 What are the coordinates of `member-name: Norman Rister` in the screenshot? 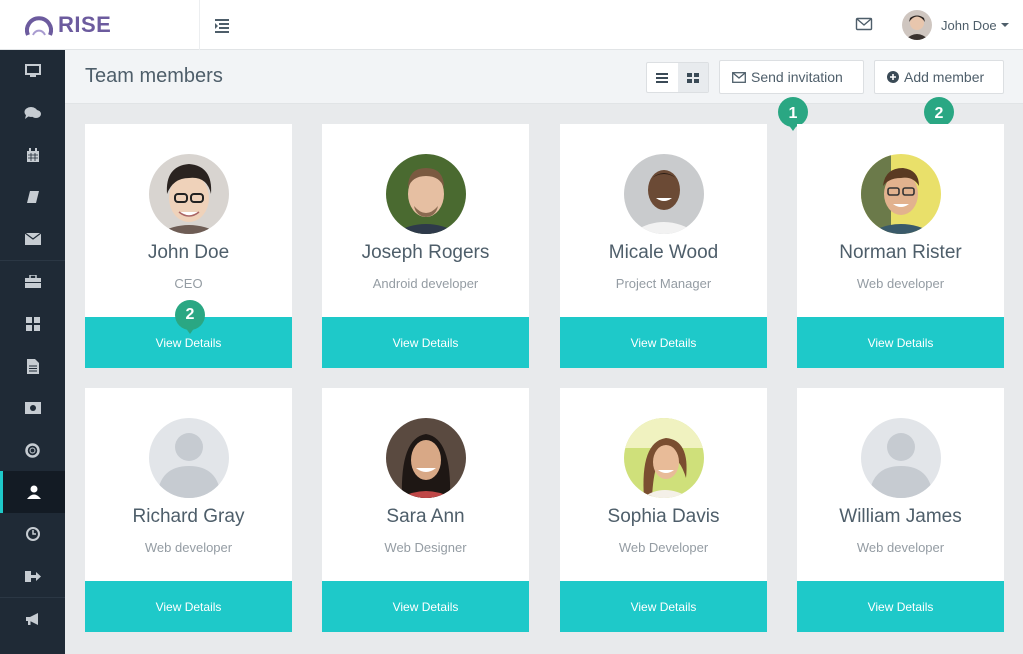 It's located at (900, 252).